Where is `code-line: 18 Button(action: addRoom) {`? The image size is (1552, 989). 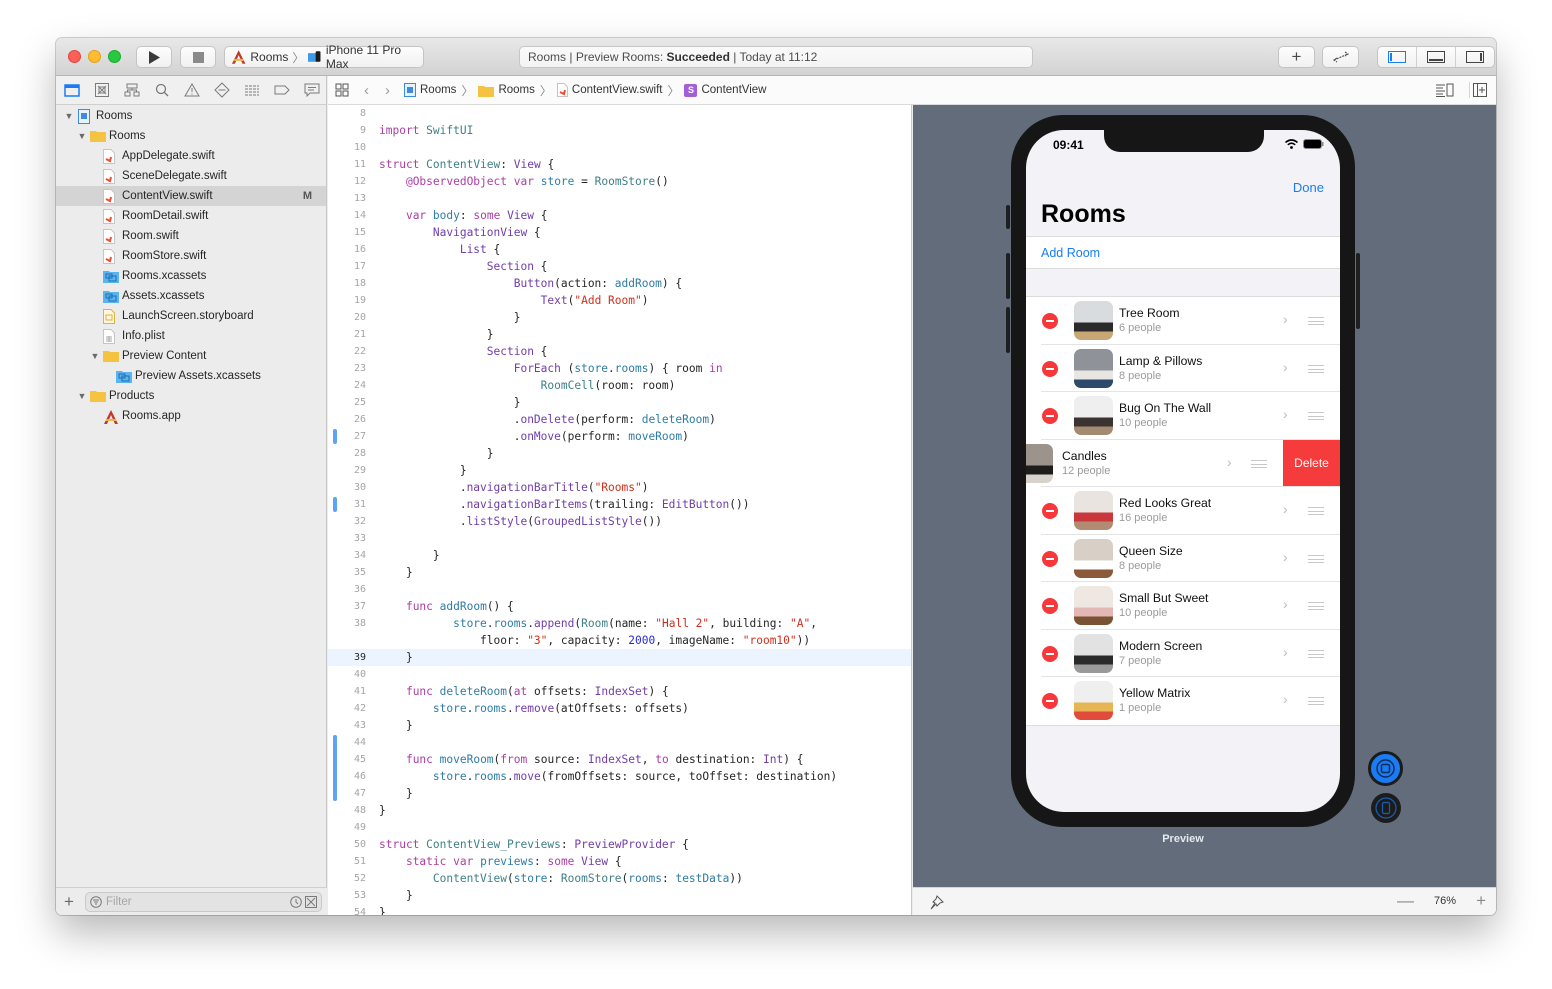 code-line: 18 Button(action: addRoom) { is located at coordinates (619, 283).